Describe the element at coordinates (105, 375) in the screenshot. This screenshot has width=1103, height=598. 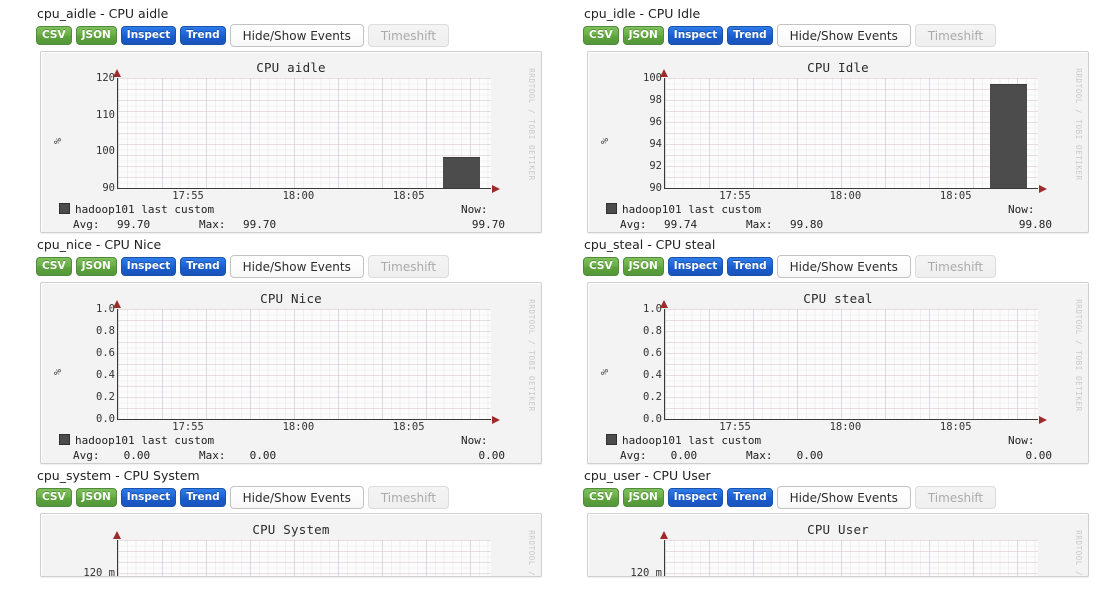
I see `y-tick-label: 0.4` at that location.